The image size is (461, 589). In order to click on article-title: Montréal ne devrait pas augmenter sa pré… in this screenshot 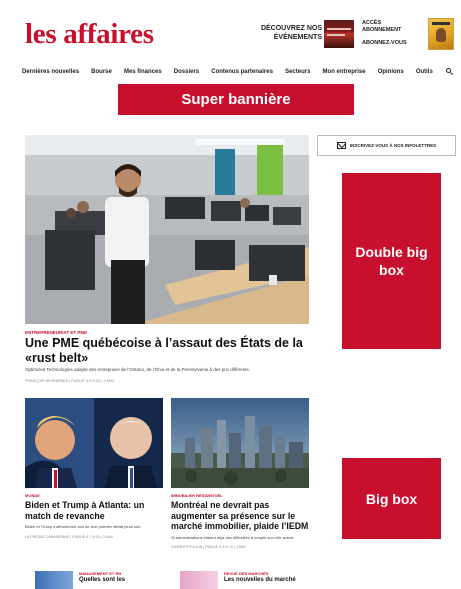, I will do `click(240, 516)`.